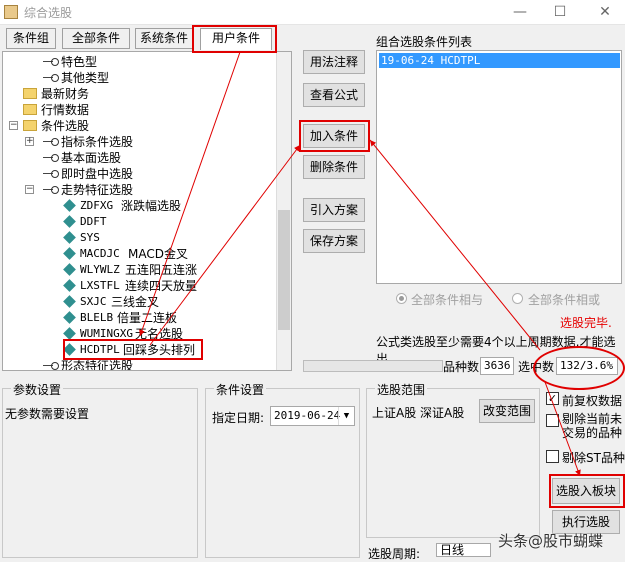 The width and height of the screenshot is (625, 562). I want to click on arrow-hit-to-block, so click(562, 429).